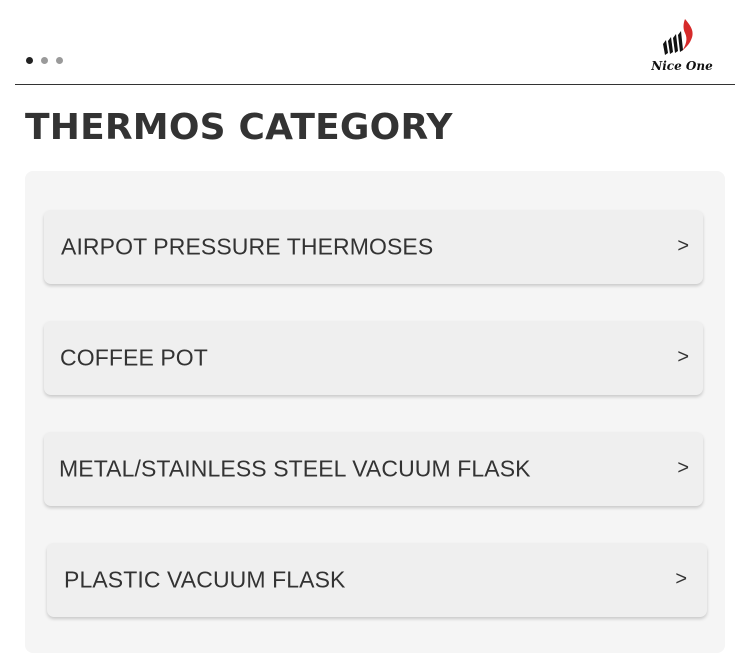 The height and width of the screenshot is (663, 750). I want to click on category-item-plastic-vacuum-flask: PLASTIC VACUUM FLASK >, so click(377, 580).